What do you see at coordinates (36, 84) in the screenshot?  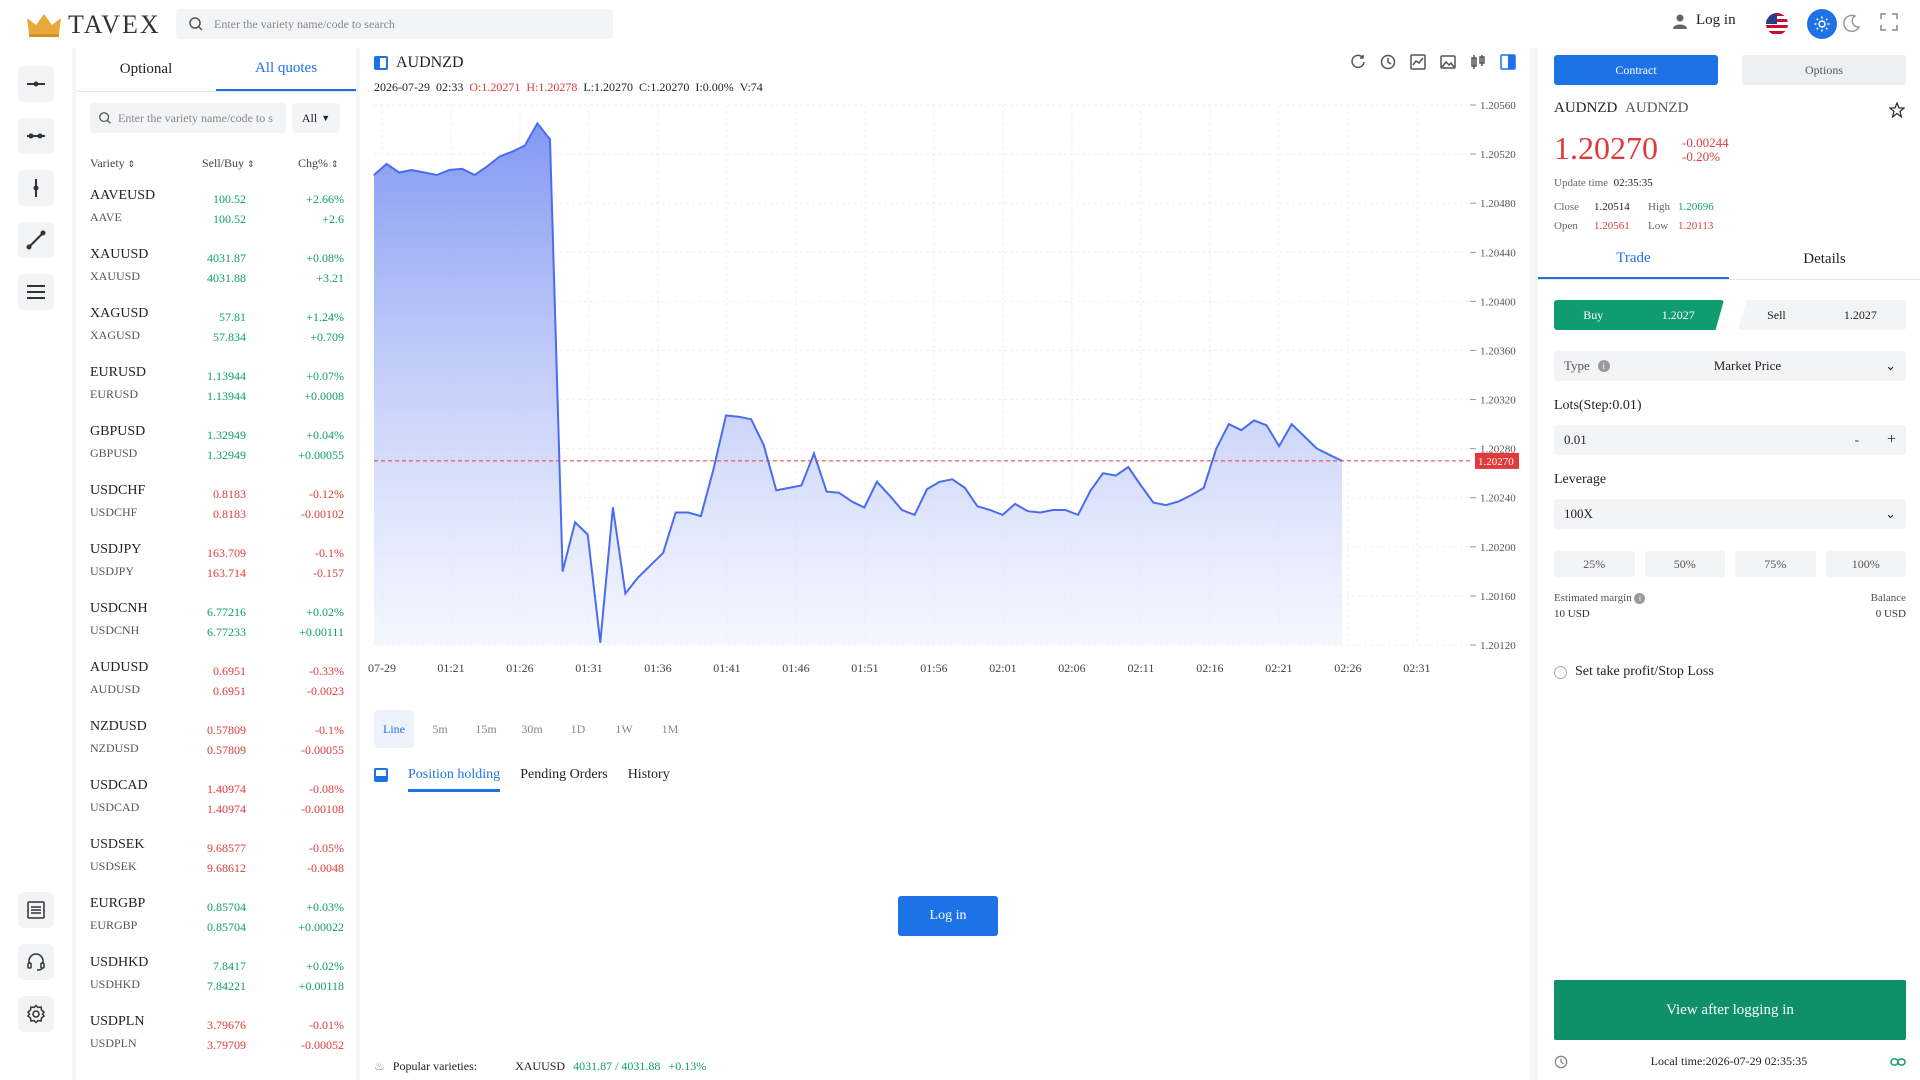 I see `horizontal-line-tool-icon` at bounding box center [36, 84].